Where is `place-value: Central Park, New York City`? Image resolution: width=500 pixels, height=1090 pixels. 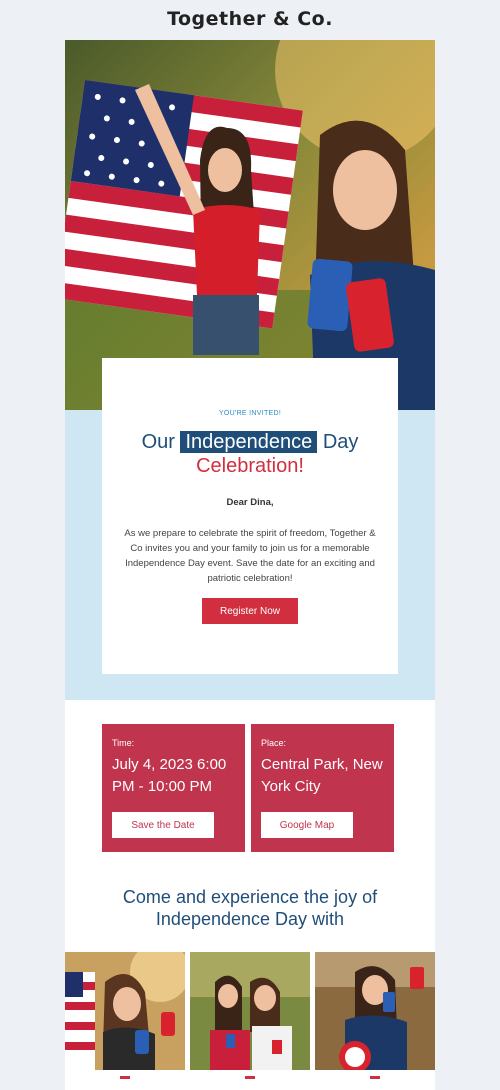 place-value: Central Park, New York City is located at coordinates (322, 775).